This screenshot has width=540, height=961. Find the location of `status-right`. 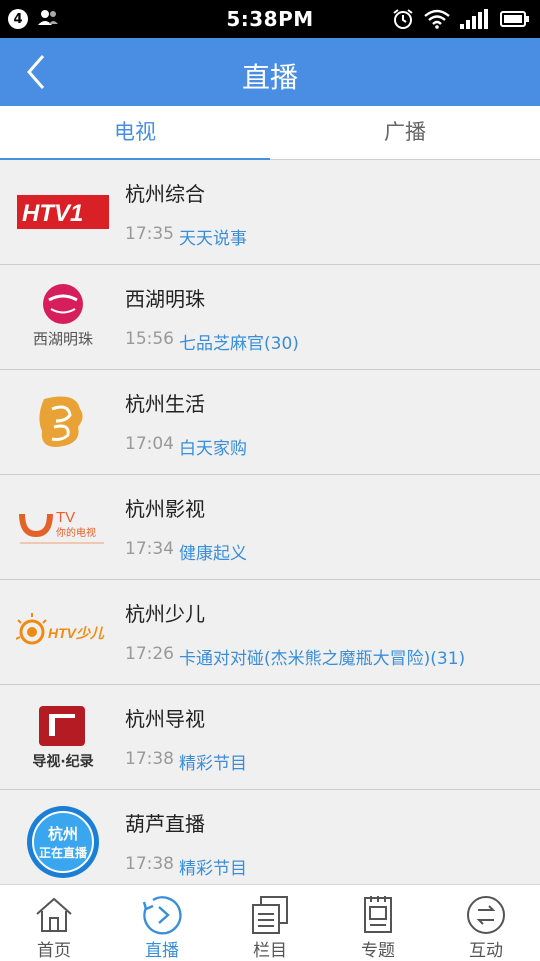

status-right is located at coordinates (461, 21).